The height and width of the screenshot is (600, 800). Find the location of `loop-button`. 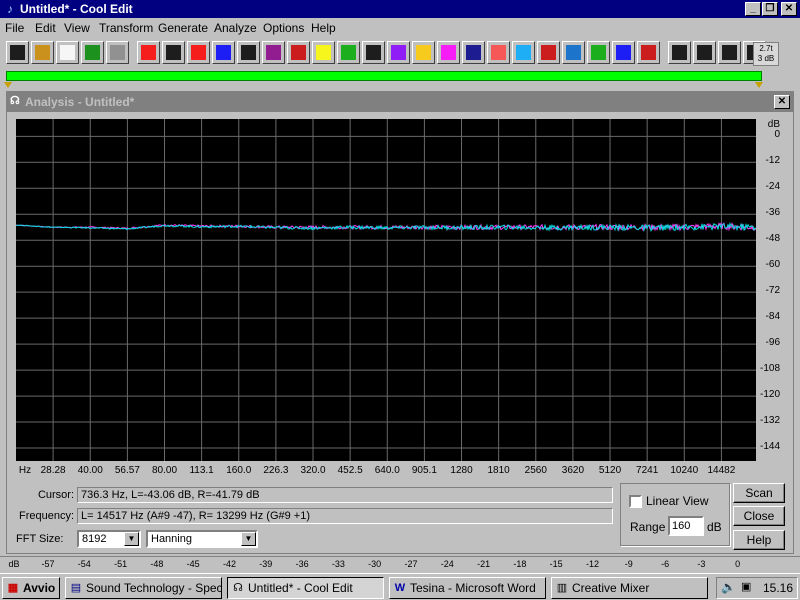

loop-button is located at coordinates (198, 52).